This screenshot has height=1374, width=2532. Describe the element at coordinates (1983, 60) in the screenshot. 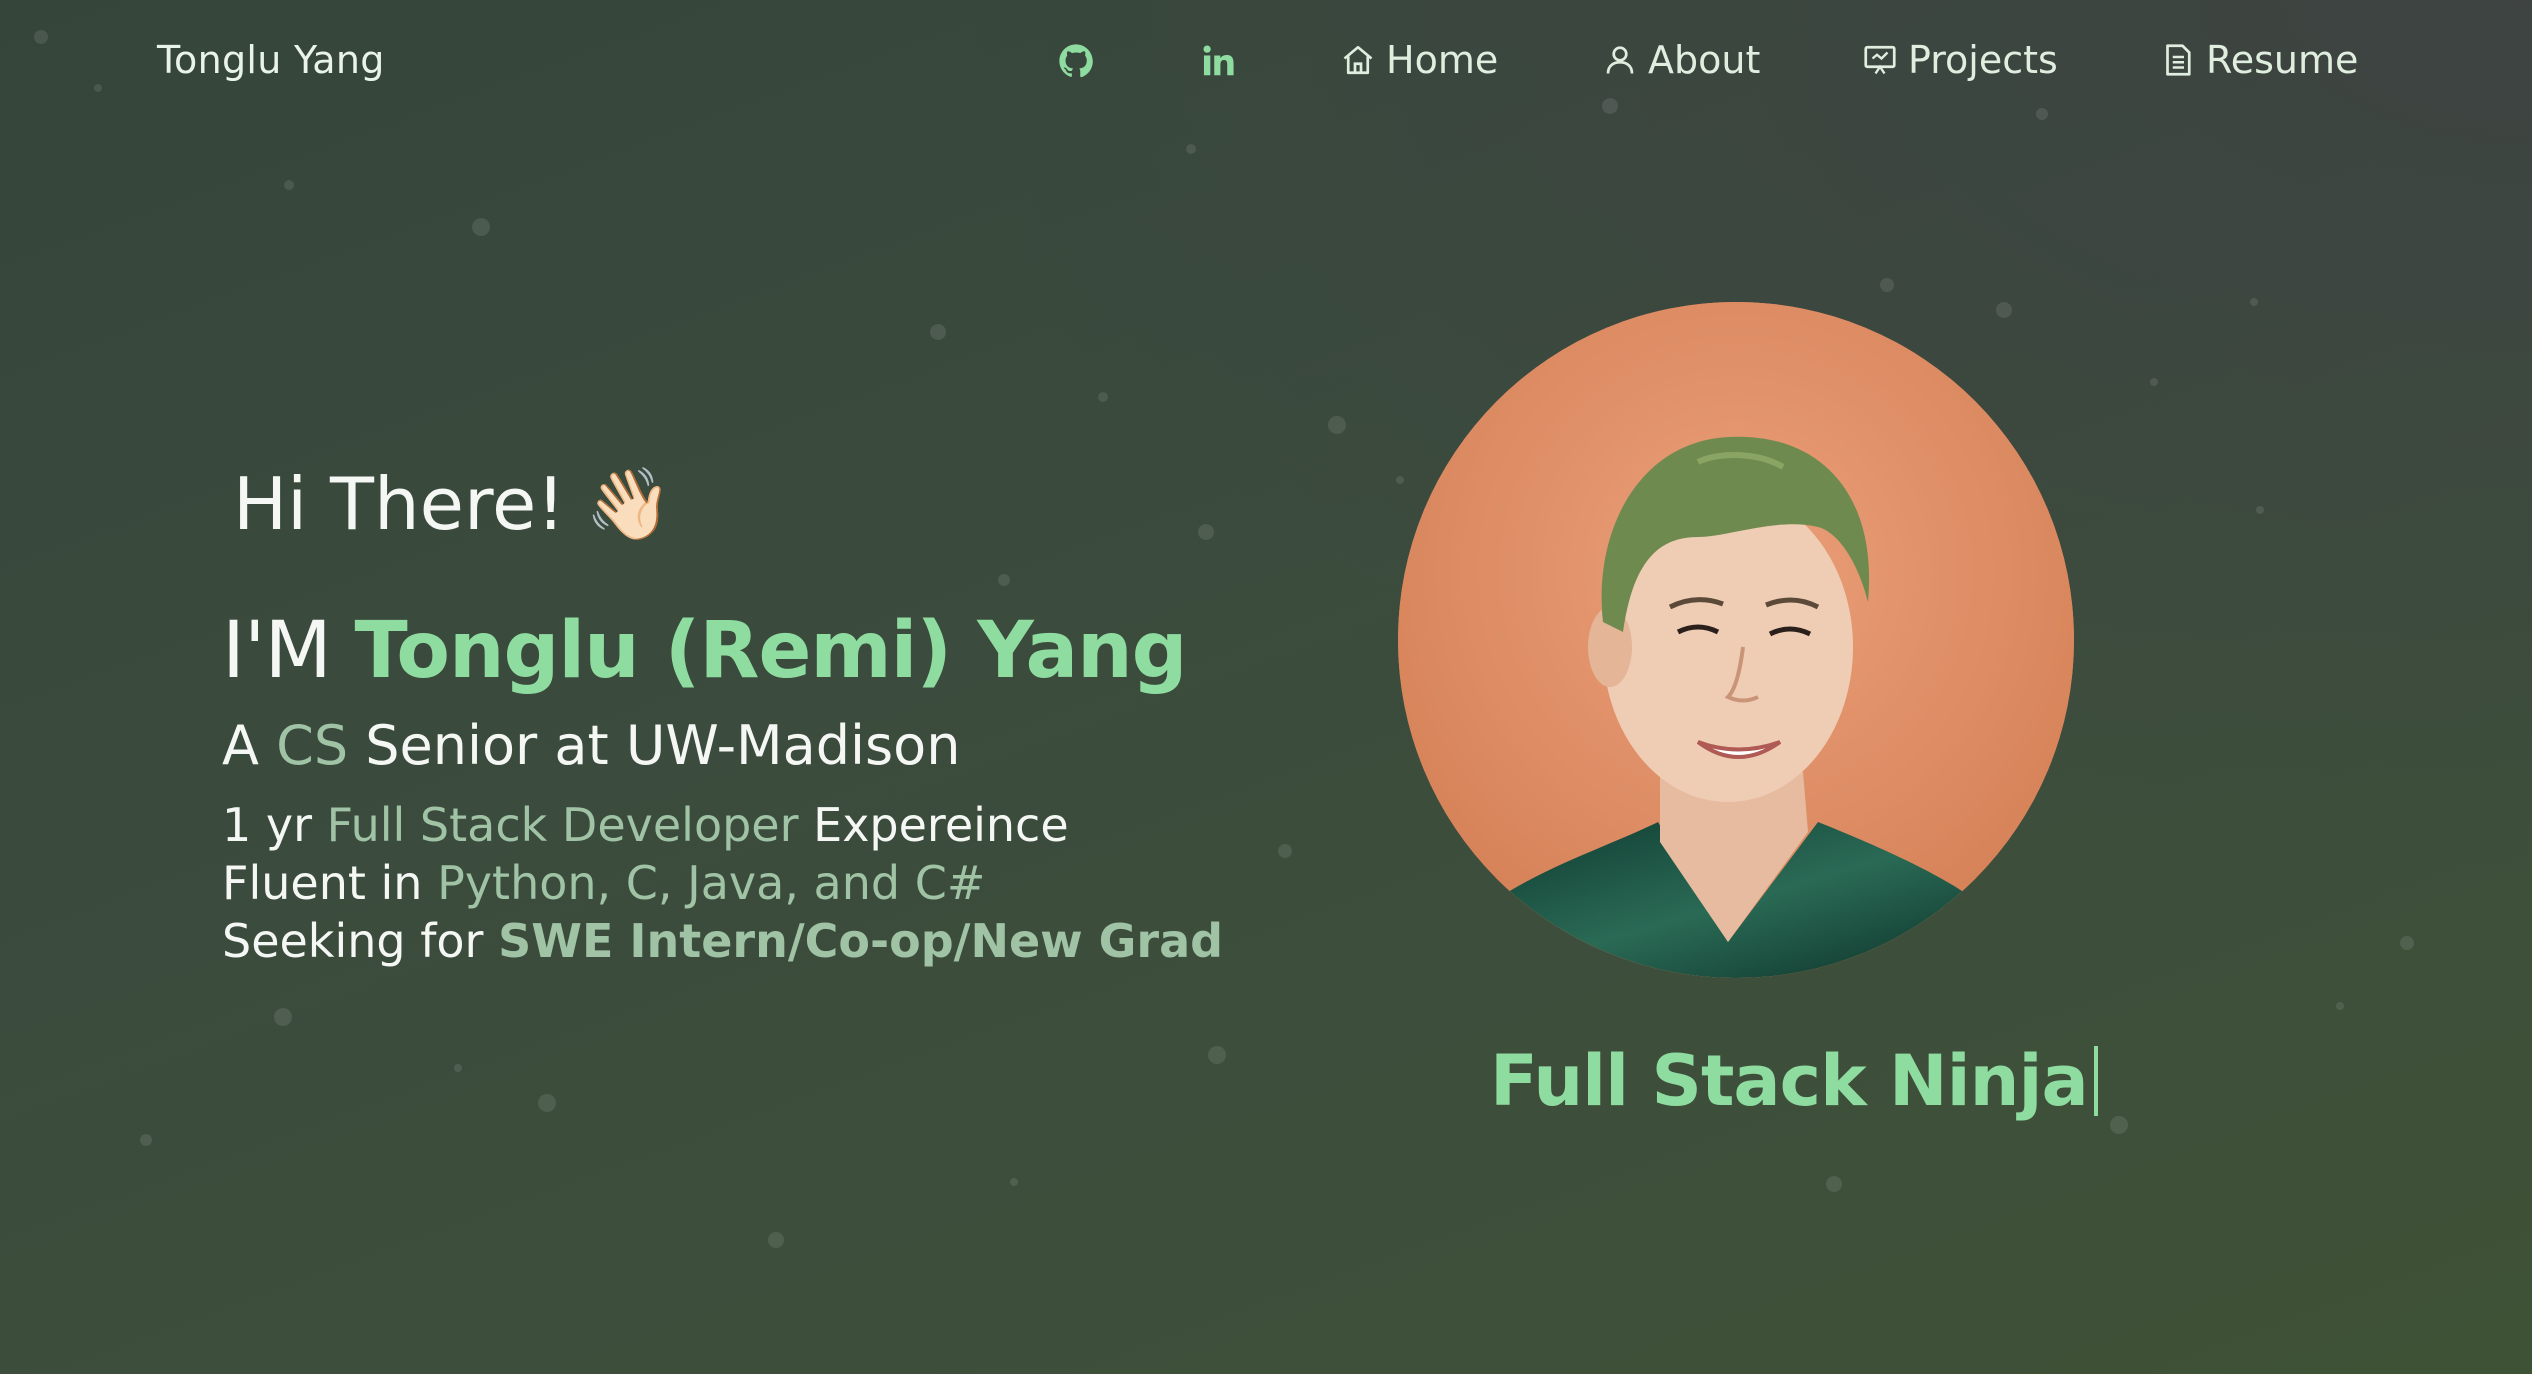

I see `nav-projects-label: Projects` at that location.